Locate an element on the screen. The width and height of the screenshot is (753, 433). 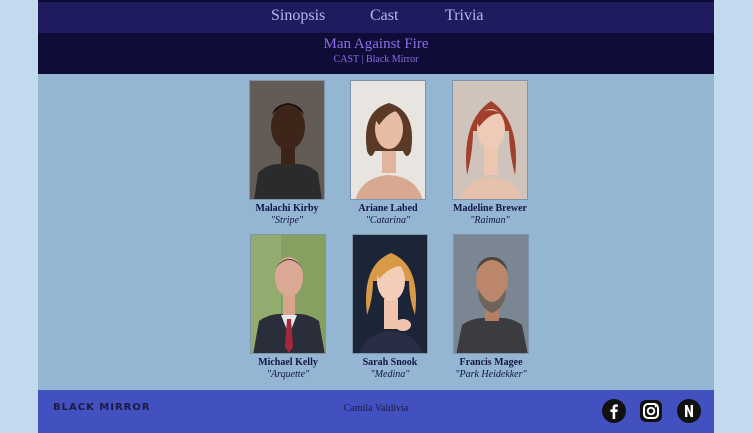
page-subtitle: CAST | Black Mirror is located at coordinates (376, 59).